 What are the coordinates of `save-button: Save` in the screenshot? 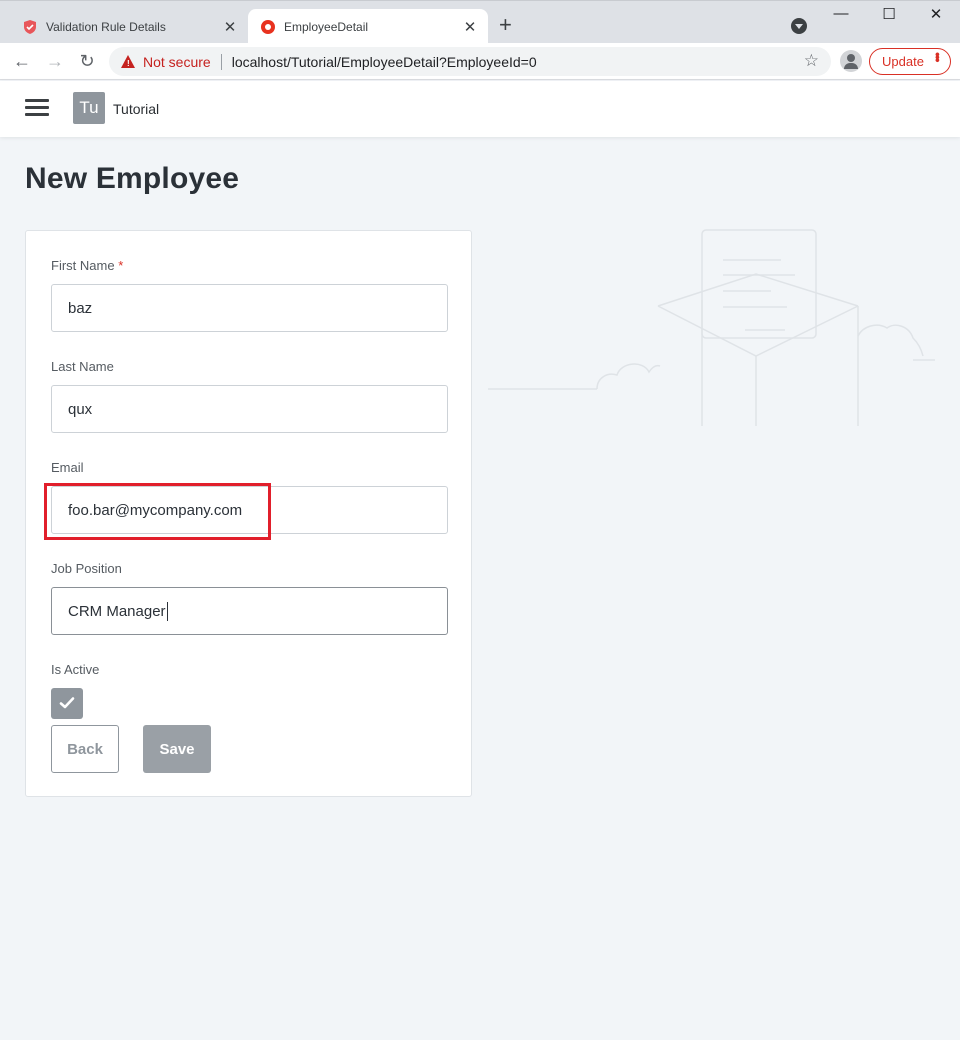 It's located at (177, 749).